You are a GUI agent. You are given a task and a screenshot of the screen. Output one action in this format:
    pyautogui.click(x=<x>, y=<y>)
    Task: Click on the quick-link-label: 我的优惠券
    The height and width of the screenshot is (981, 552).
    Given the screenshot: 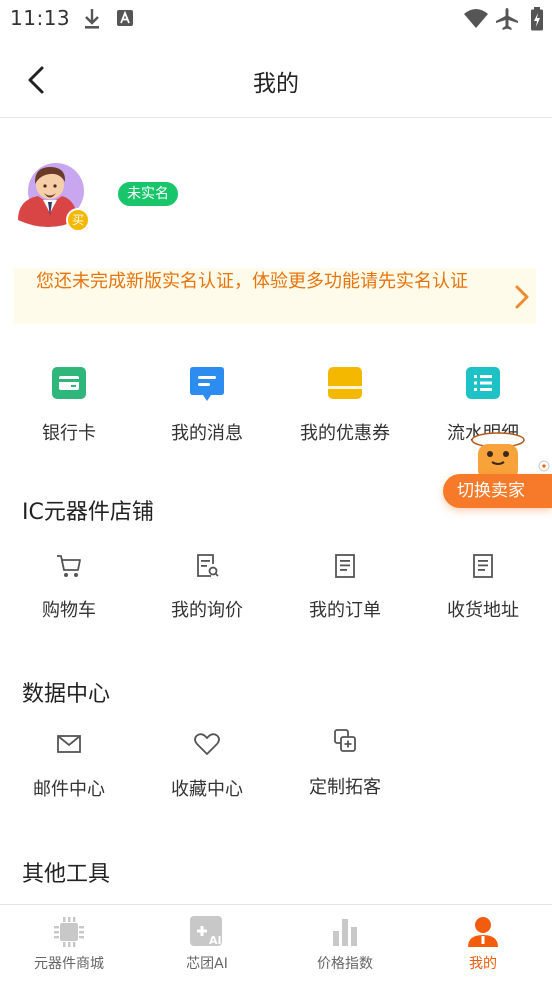 What is the action you would take?
    pyautogui.click(x=345, y=433)
    